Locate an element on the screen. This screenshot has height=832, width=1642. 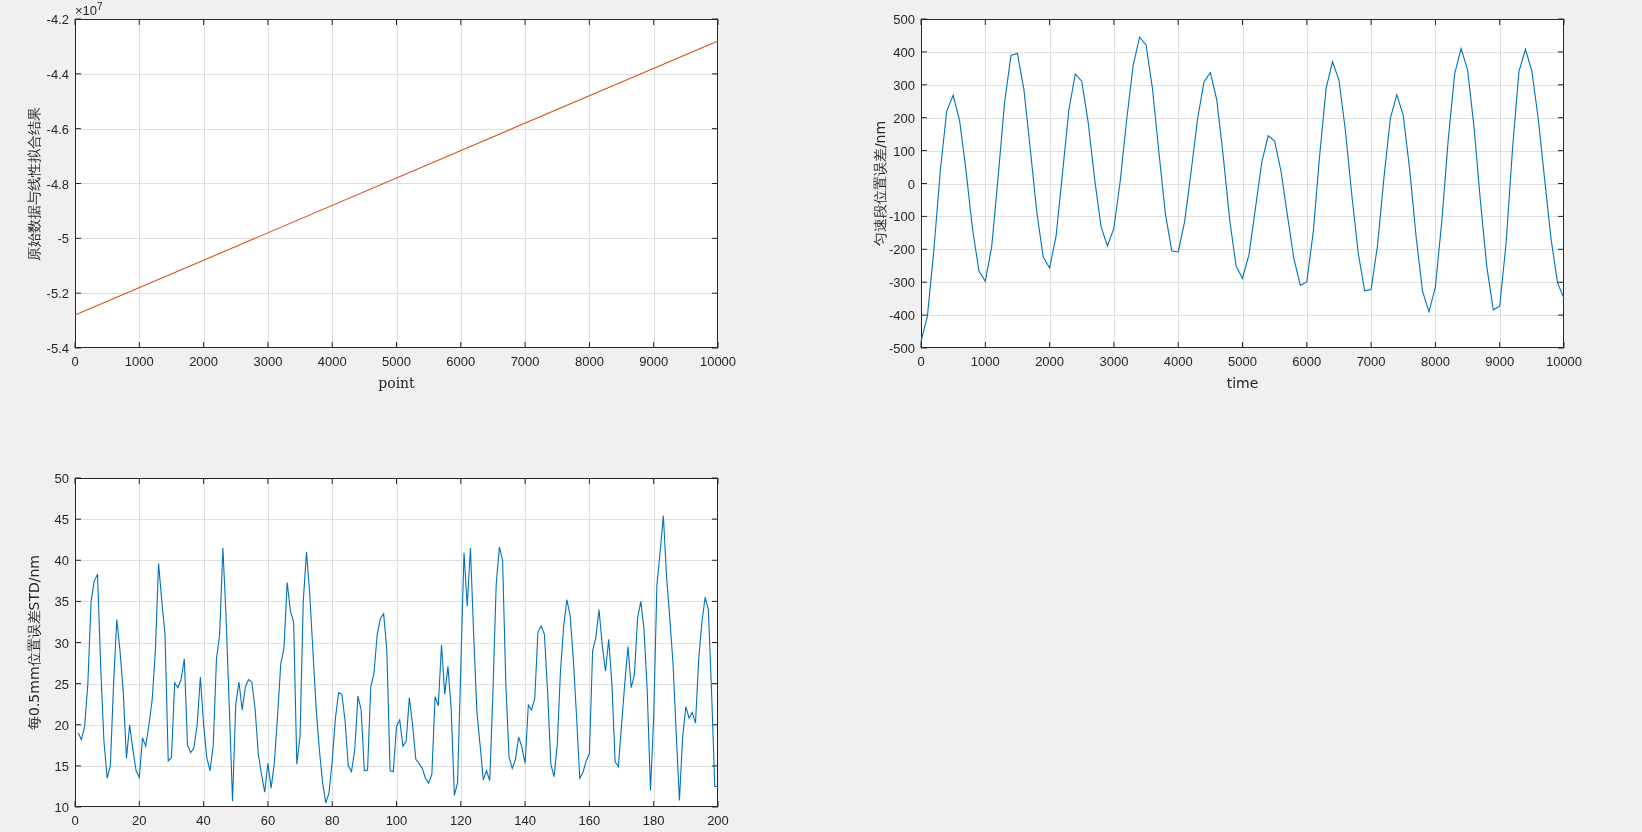
axis-tick-label: 120 is located at coordinates (460, 820).